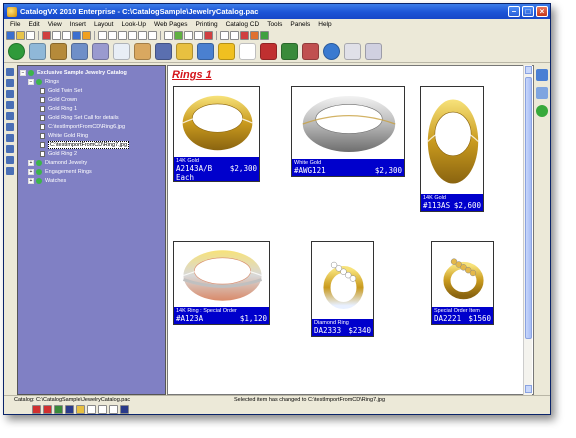  Describe the element at coordinates (55, 24) in the screenshot. I see `menu-item-view: View` at that location.